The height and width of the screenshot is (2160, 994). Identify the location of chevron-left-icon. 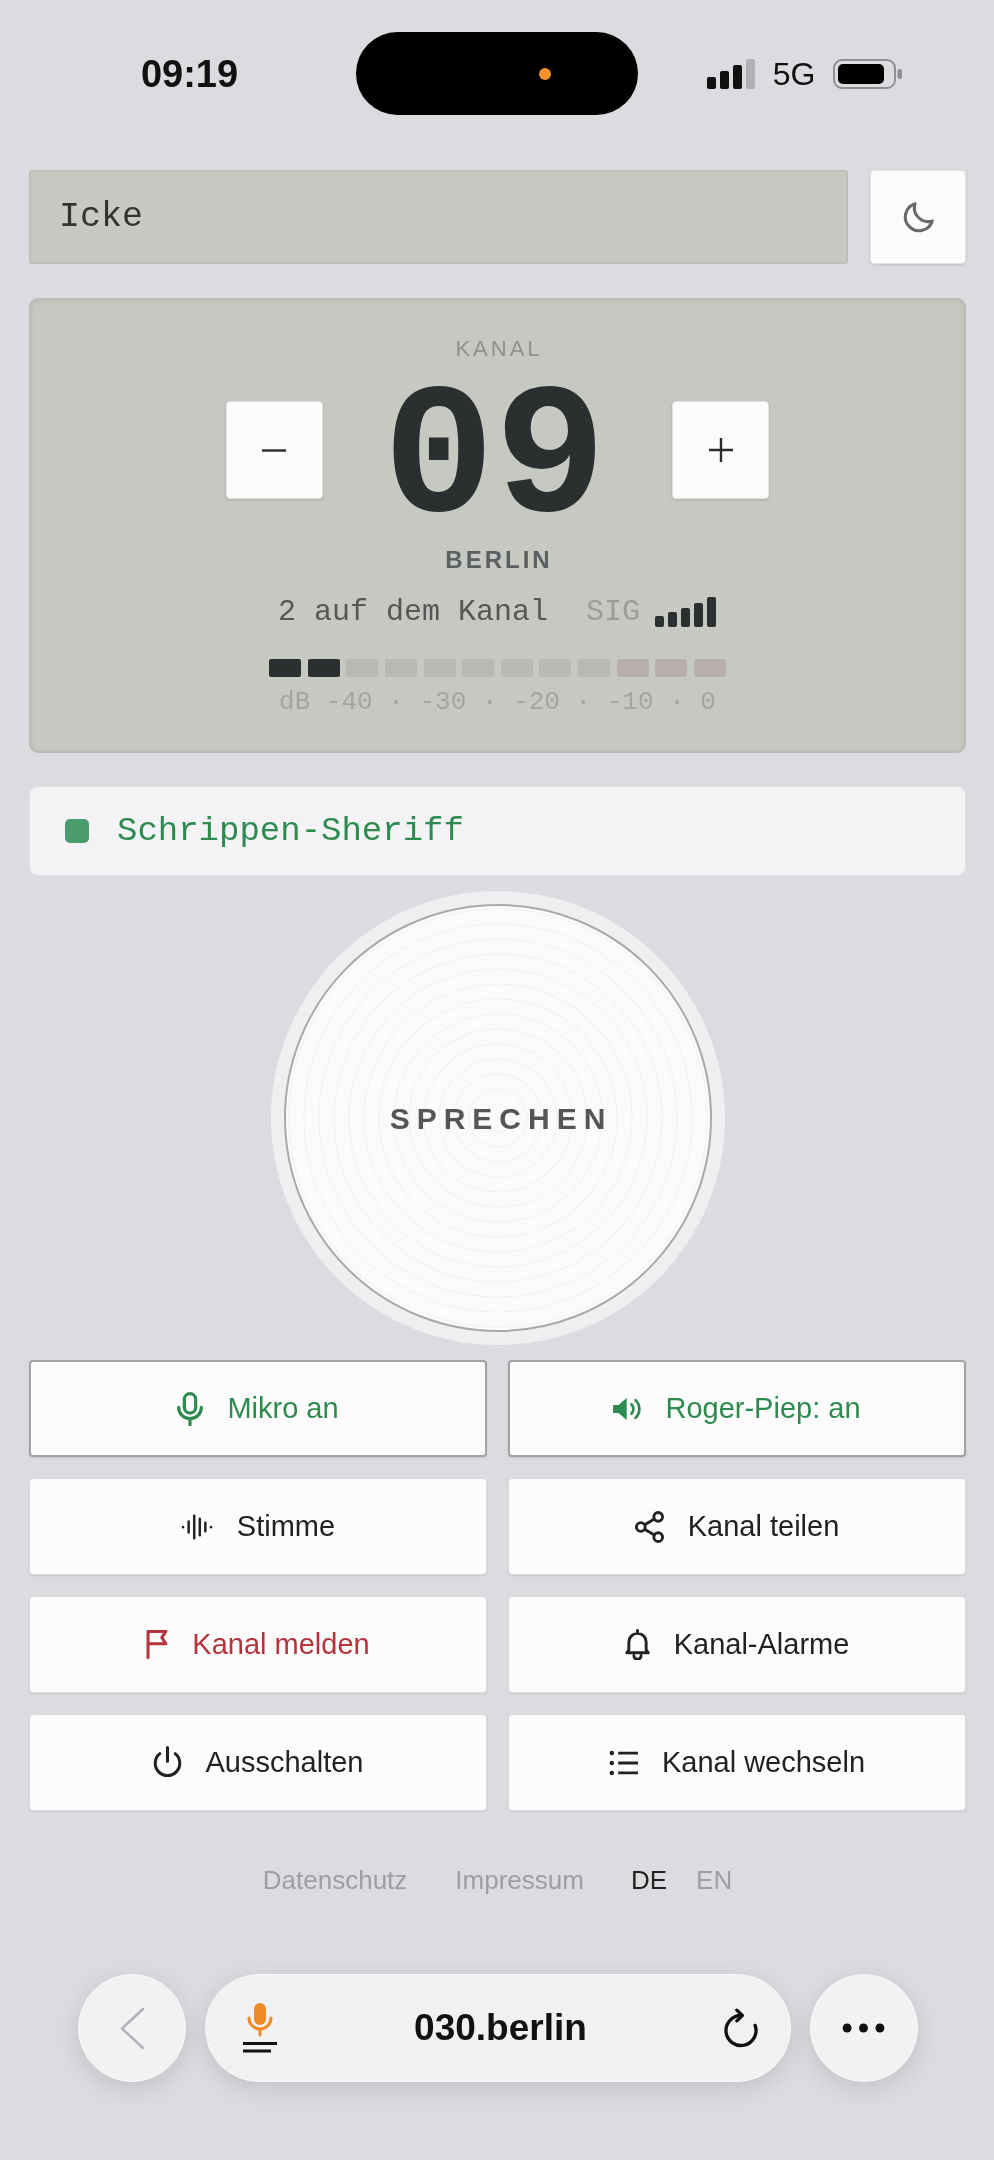
(131, 2028).